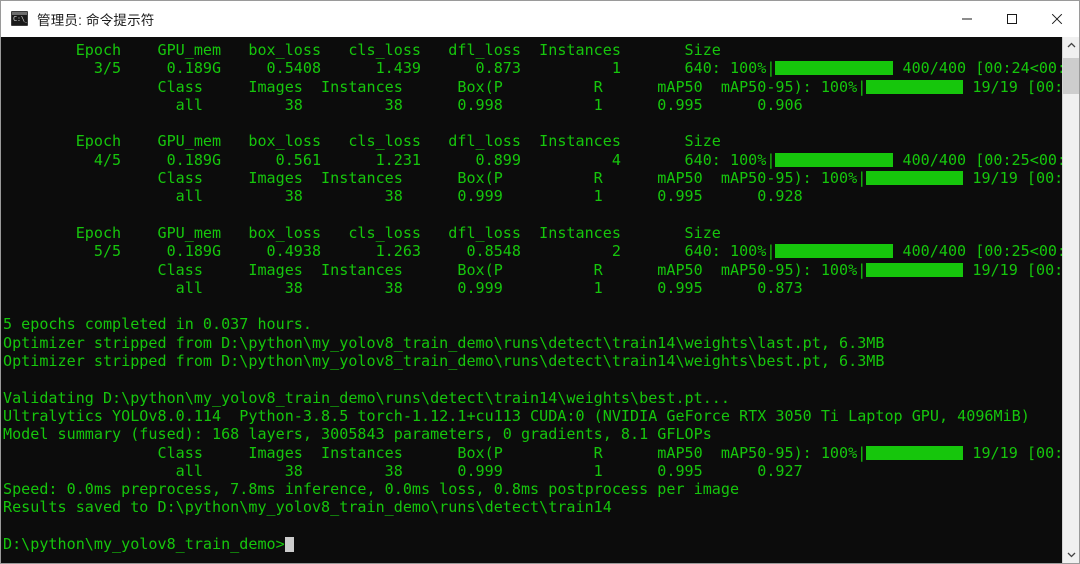 The height and width of the screenshot is (564, 1080). Describe the element at coordinates (403, 470) in the screenshot. I see `console-line-text: all 38 38 0.999 1 0.995 0.927` at that location.